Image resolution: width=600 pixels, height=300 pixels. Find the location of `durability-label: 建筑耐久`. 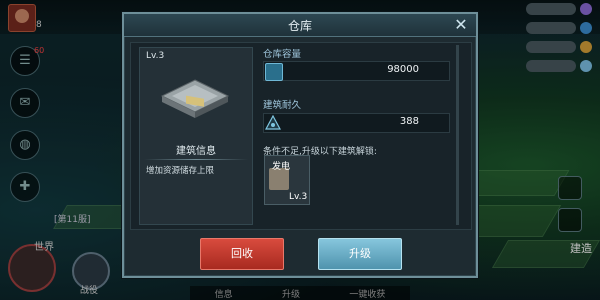

durability-label: 建筑耐久 is located at coordinates (282, 105).